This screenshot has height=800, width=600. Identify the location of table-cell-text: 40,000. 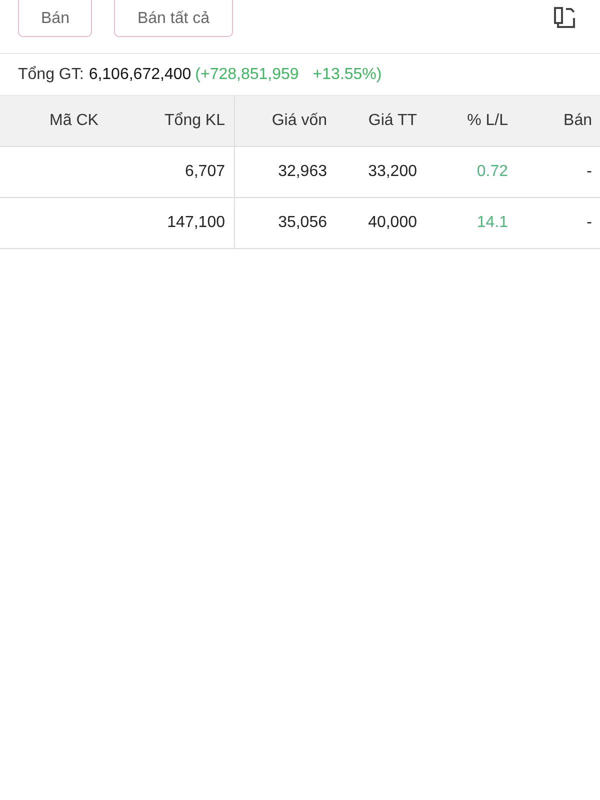
(392, 223).